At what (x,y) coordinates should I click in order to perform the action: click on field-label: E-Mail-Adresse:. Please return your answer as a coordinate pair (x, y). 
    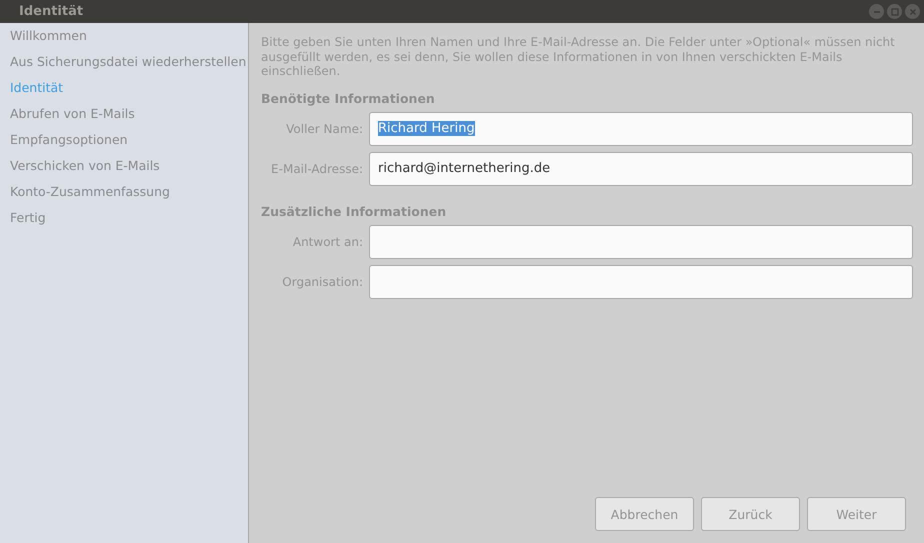
    Looking at the image, I should click on (317, 169).